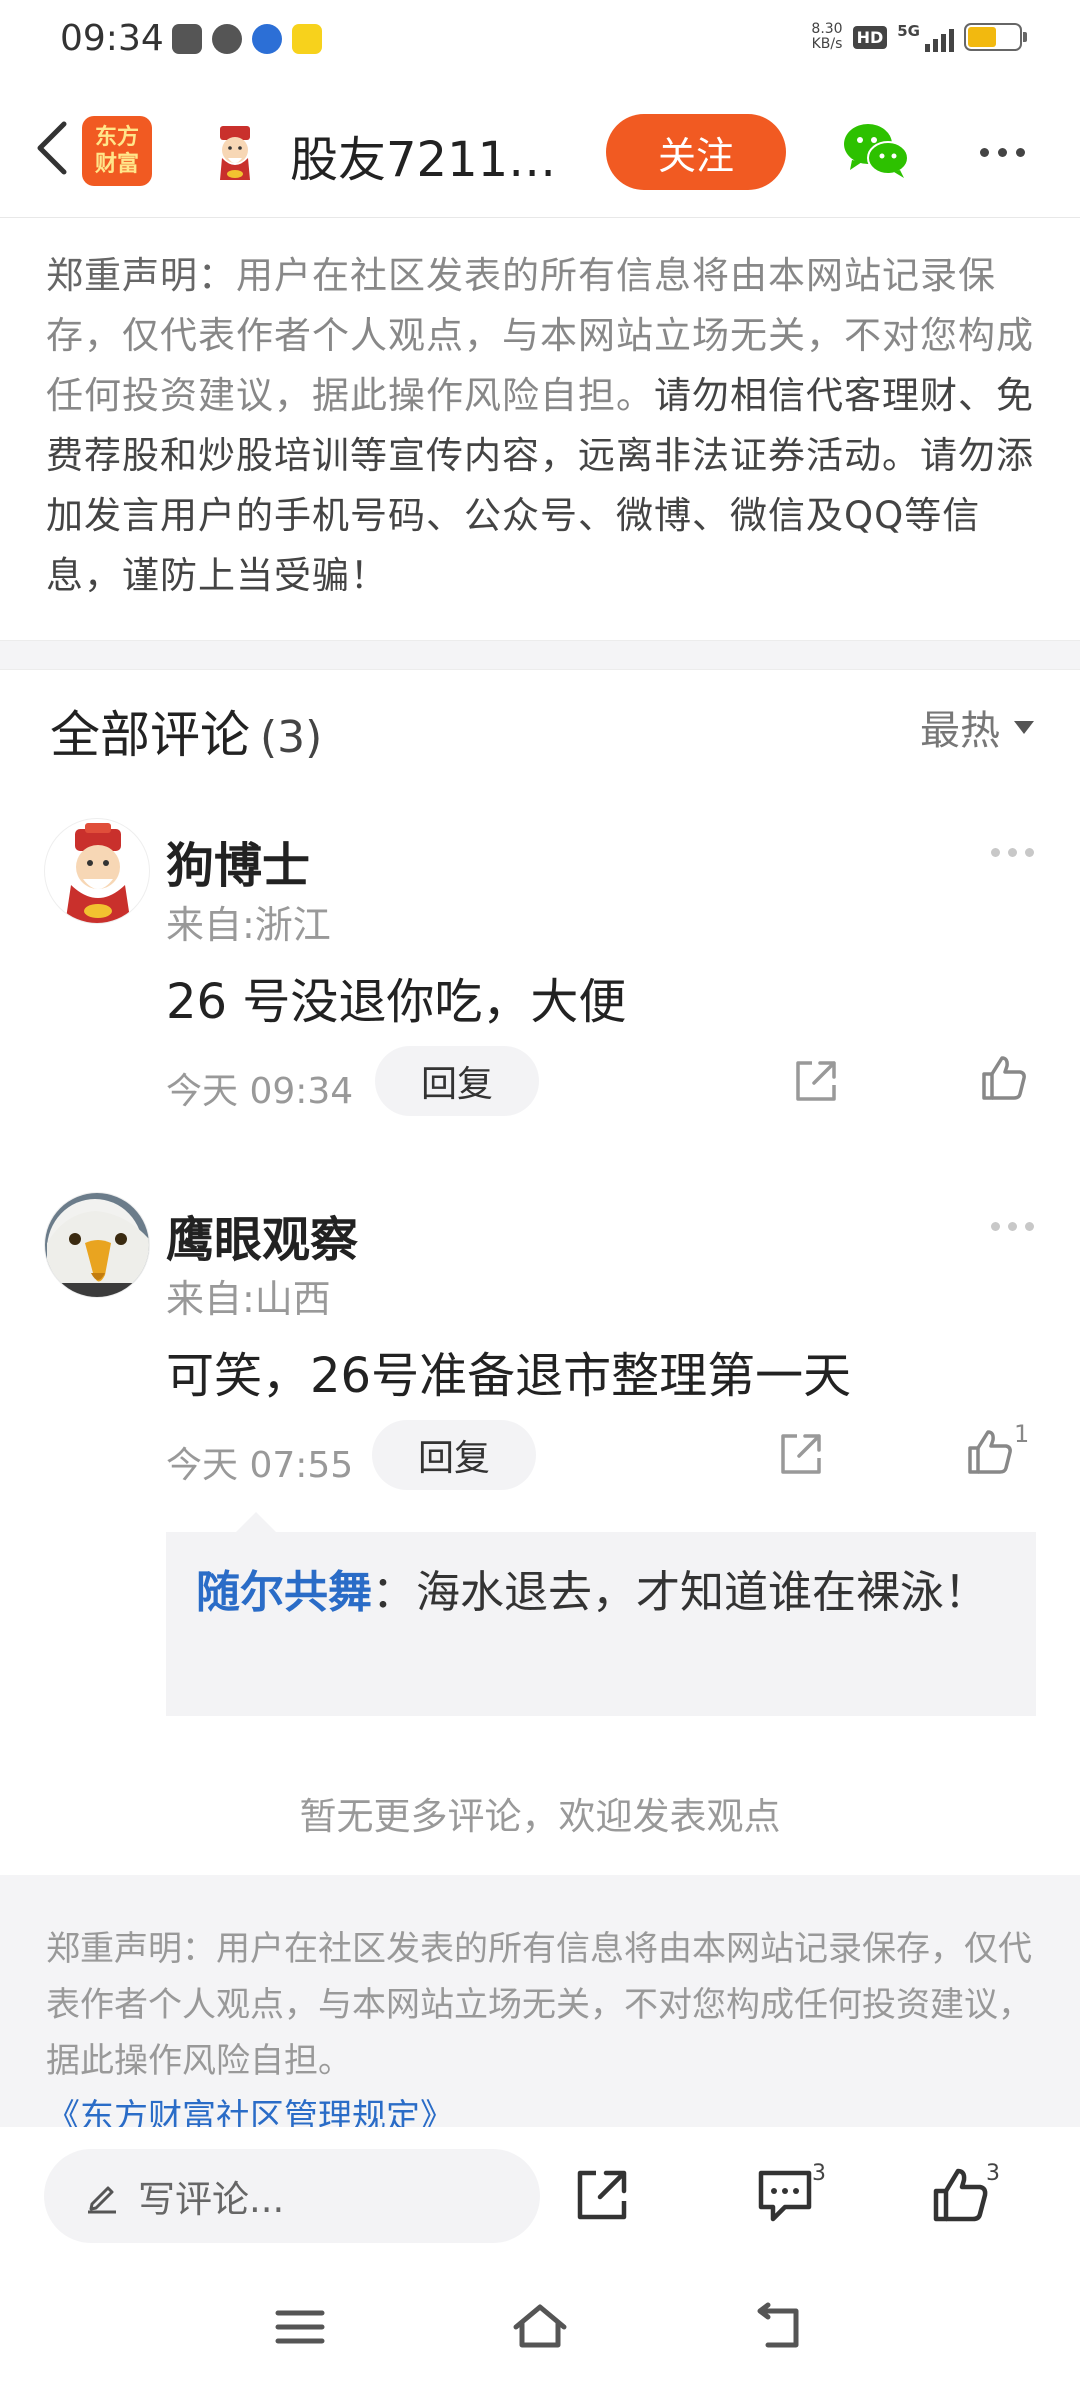 The width and height of the screenshot is (1080, 2388). I want to click on wechat-icon, so click(876, 151).